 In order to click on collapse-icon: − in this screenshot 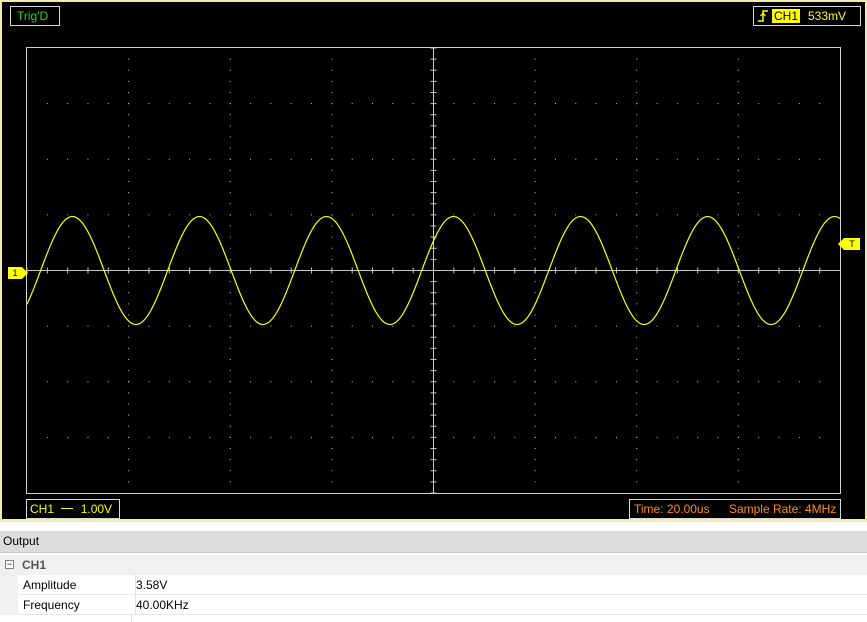, I will do `click(9, 564)`.